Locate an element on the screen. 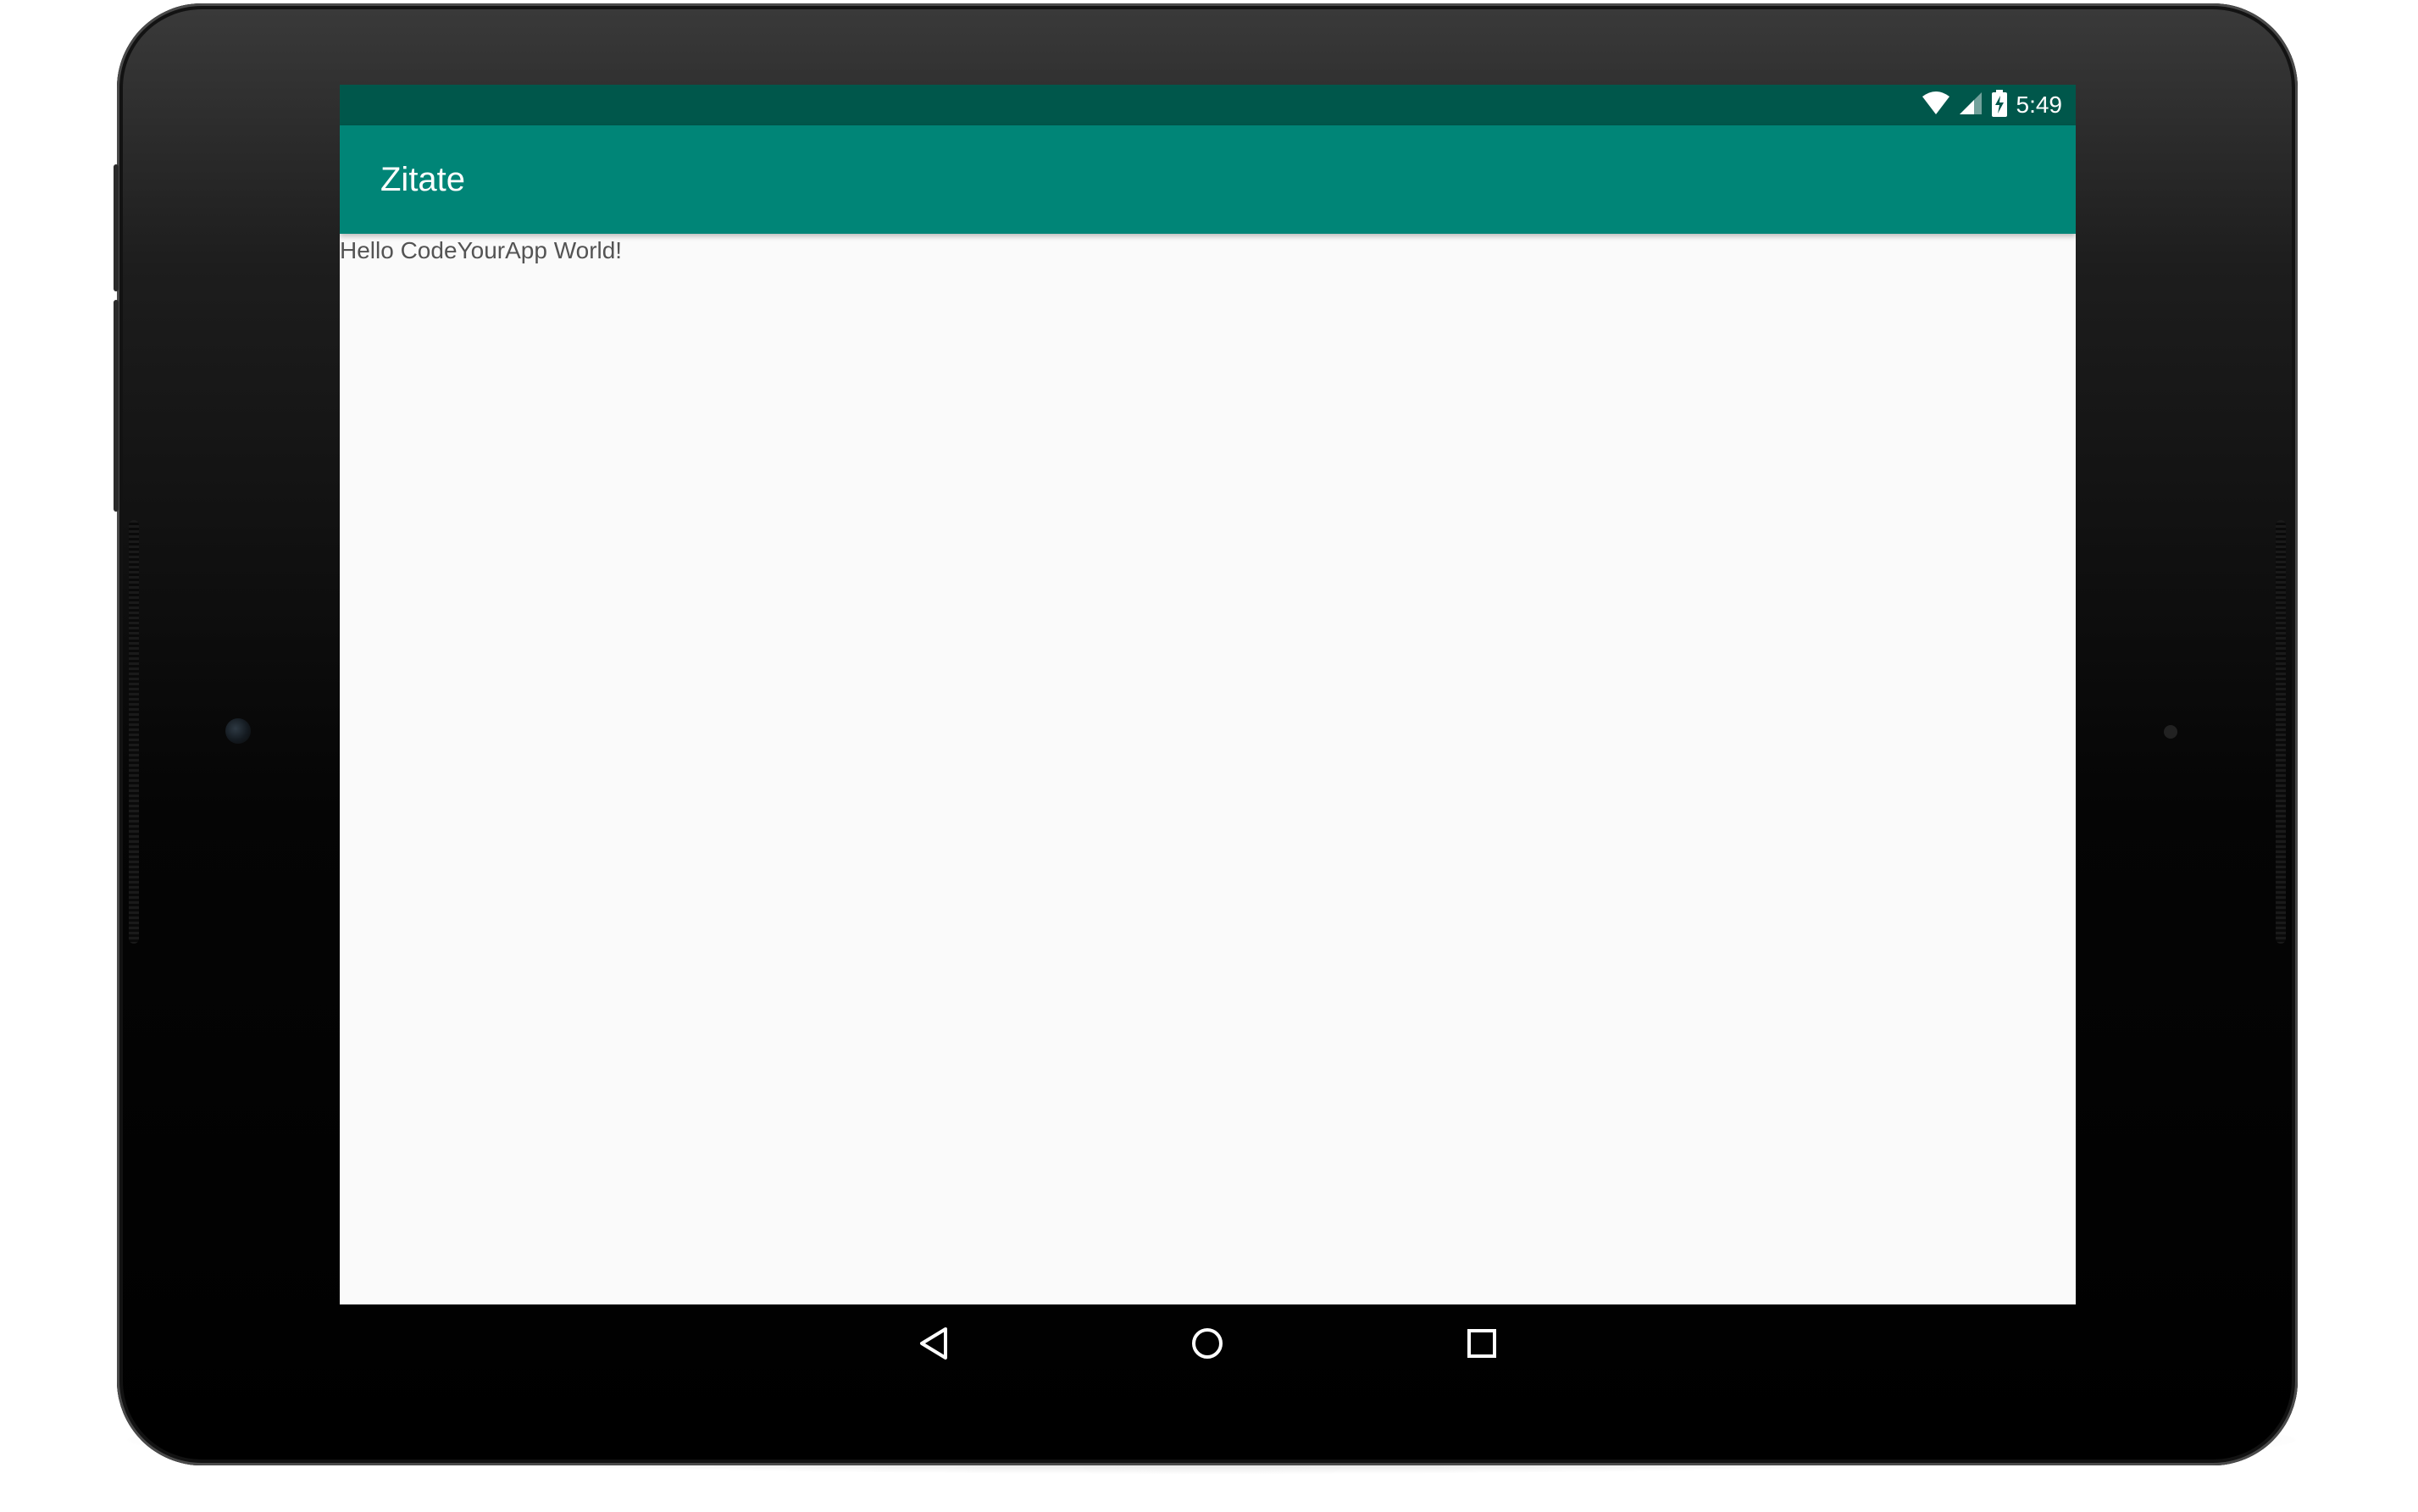 This screenshot has width=2418, height=1512. back-button is located at coordinates (933, 1345).